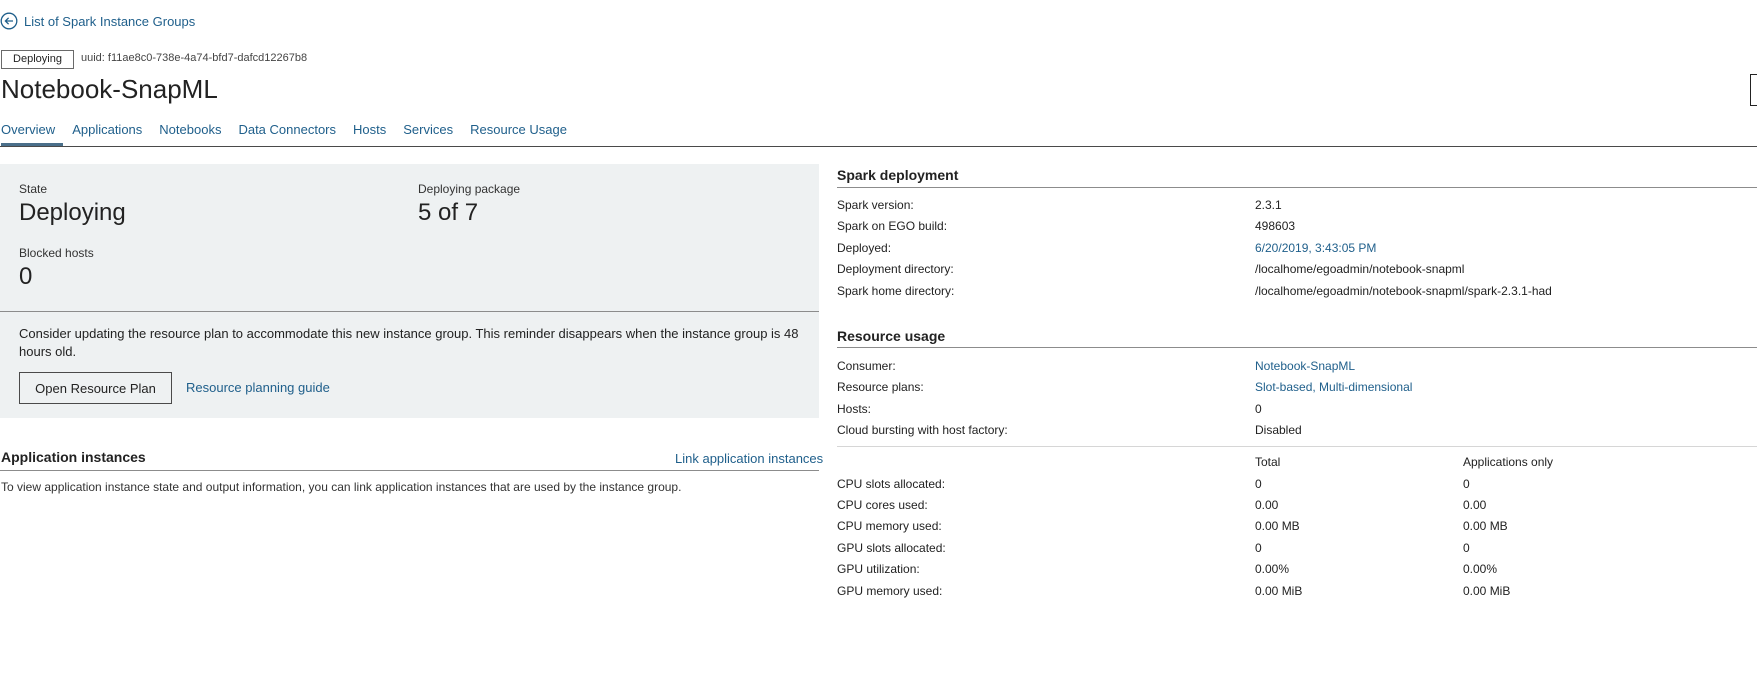 The height and width of the screenshot is (681, 1757). Describe the element at coordinates (448, 212) in the screenshot. I see `deploying-package-value: 5 of 7` at that location.